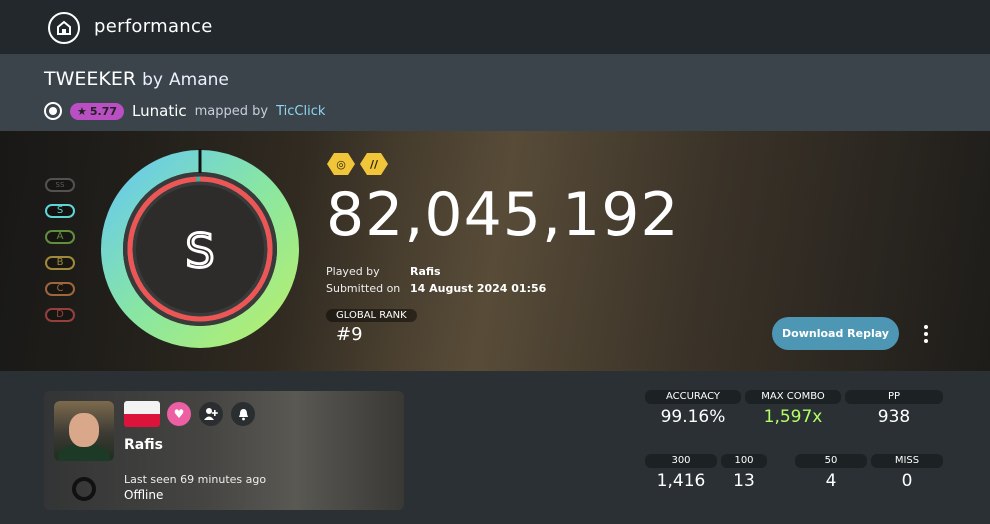 The width and height of the screenshot is (990, 524). I want to click on stat-300-value: 1,416, so click(681, 481).